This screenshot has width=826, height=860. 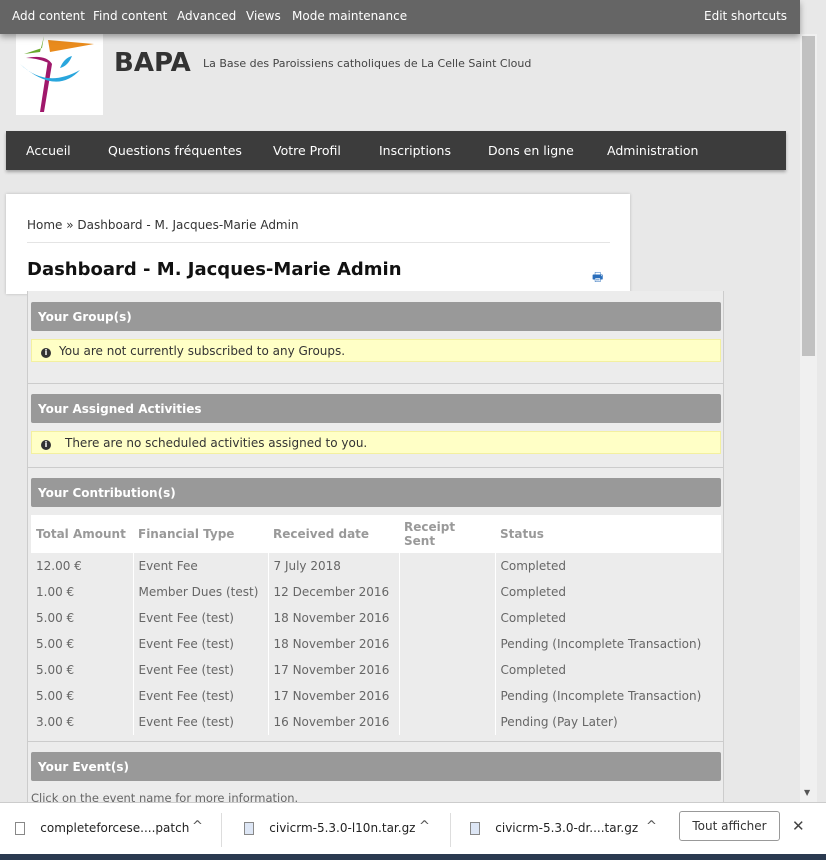 I want to click on table-cell: 7 July 2018, so click(x=334, y=566).